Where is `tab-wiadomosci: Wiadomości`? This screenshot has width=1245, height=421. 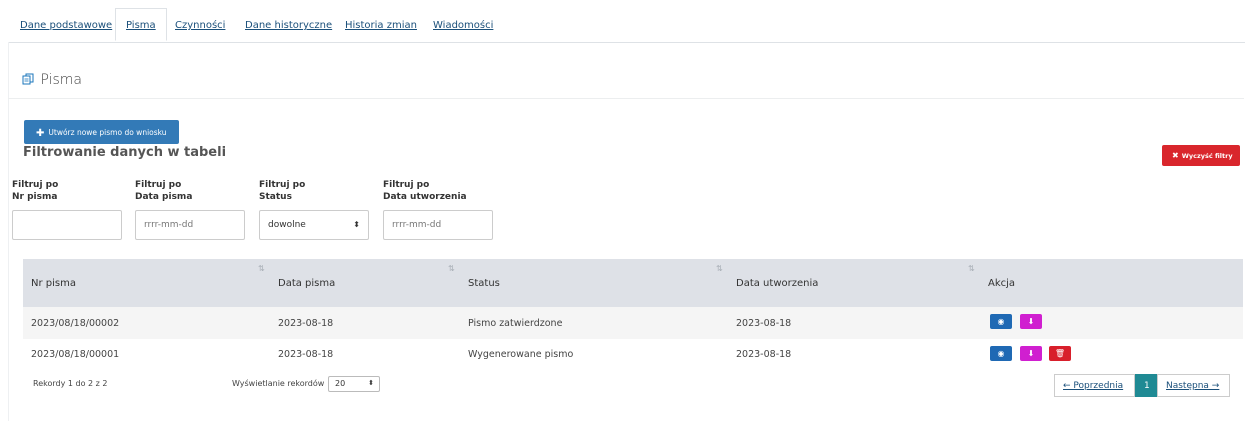 tab-wiadomosci: Wiadomości is located at coordinates (463, 25).